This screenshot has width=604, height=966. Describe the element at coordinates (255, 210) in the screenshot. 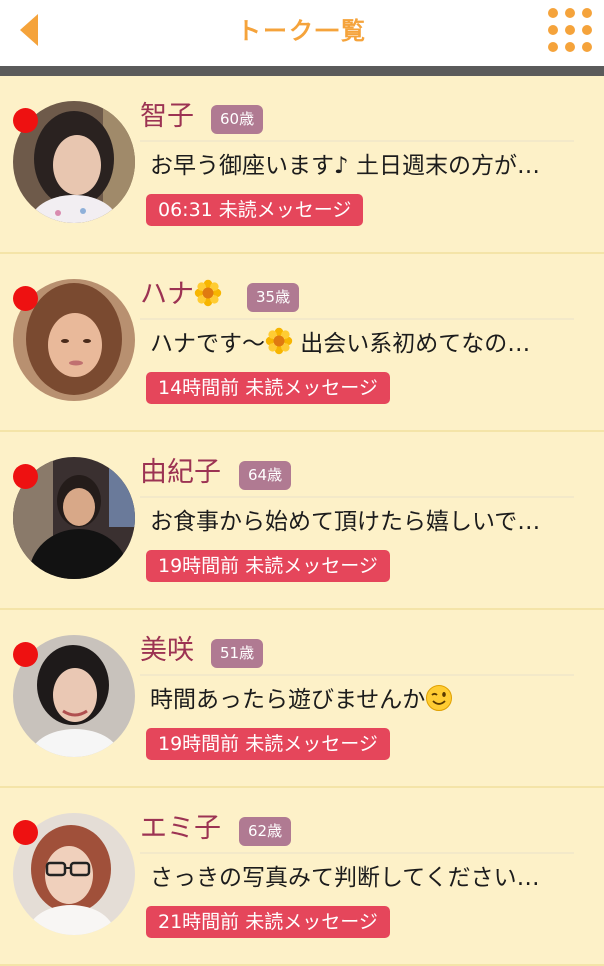

I see `unread-badge: 06:31 未読メッセージ` at that location.